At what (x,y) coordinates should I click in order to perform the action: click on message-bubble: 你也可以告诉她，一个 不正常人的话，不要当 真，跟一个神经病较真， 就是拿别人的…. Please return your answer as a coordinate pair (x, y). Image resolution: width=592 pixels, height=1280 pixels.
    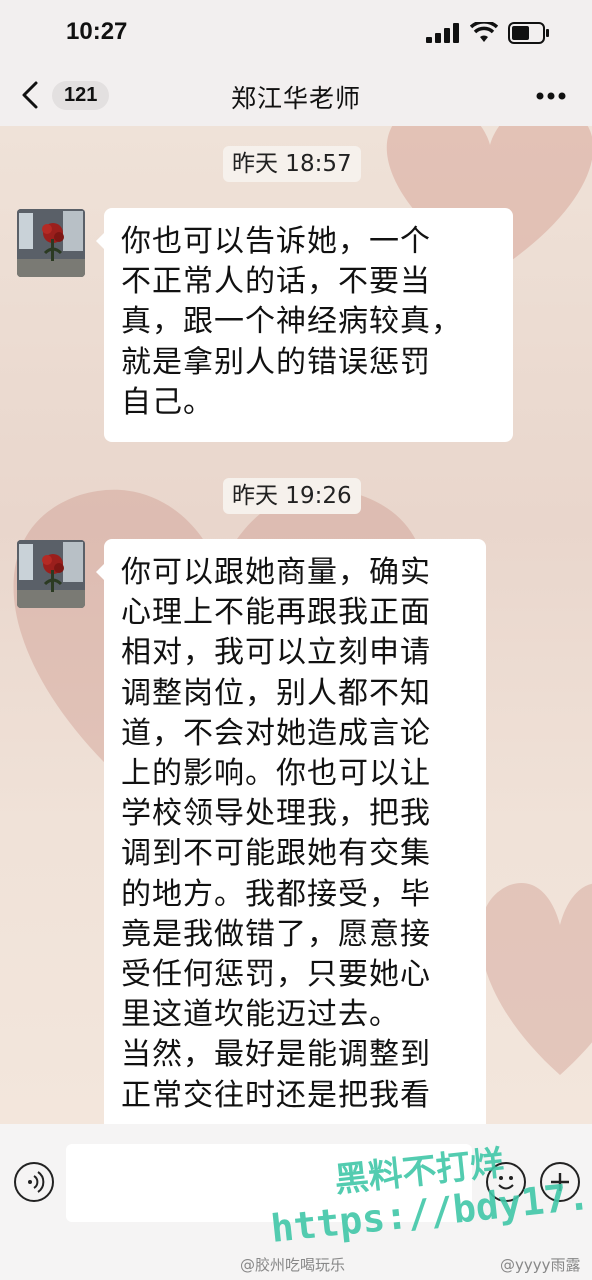
    Looking at the image, I should click on (308, 325).